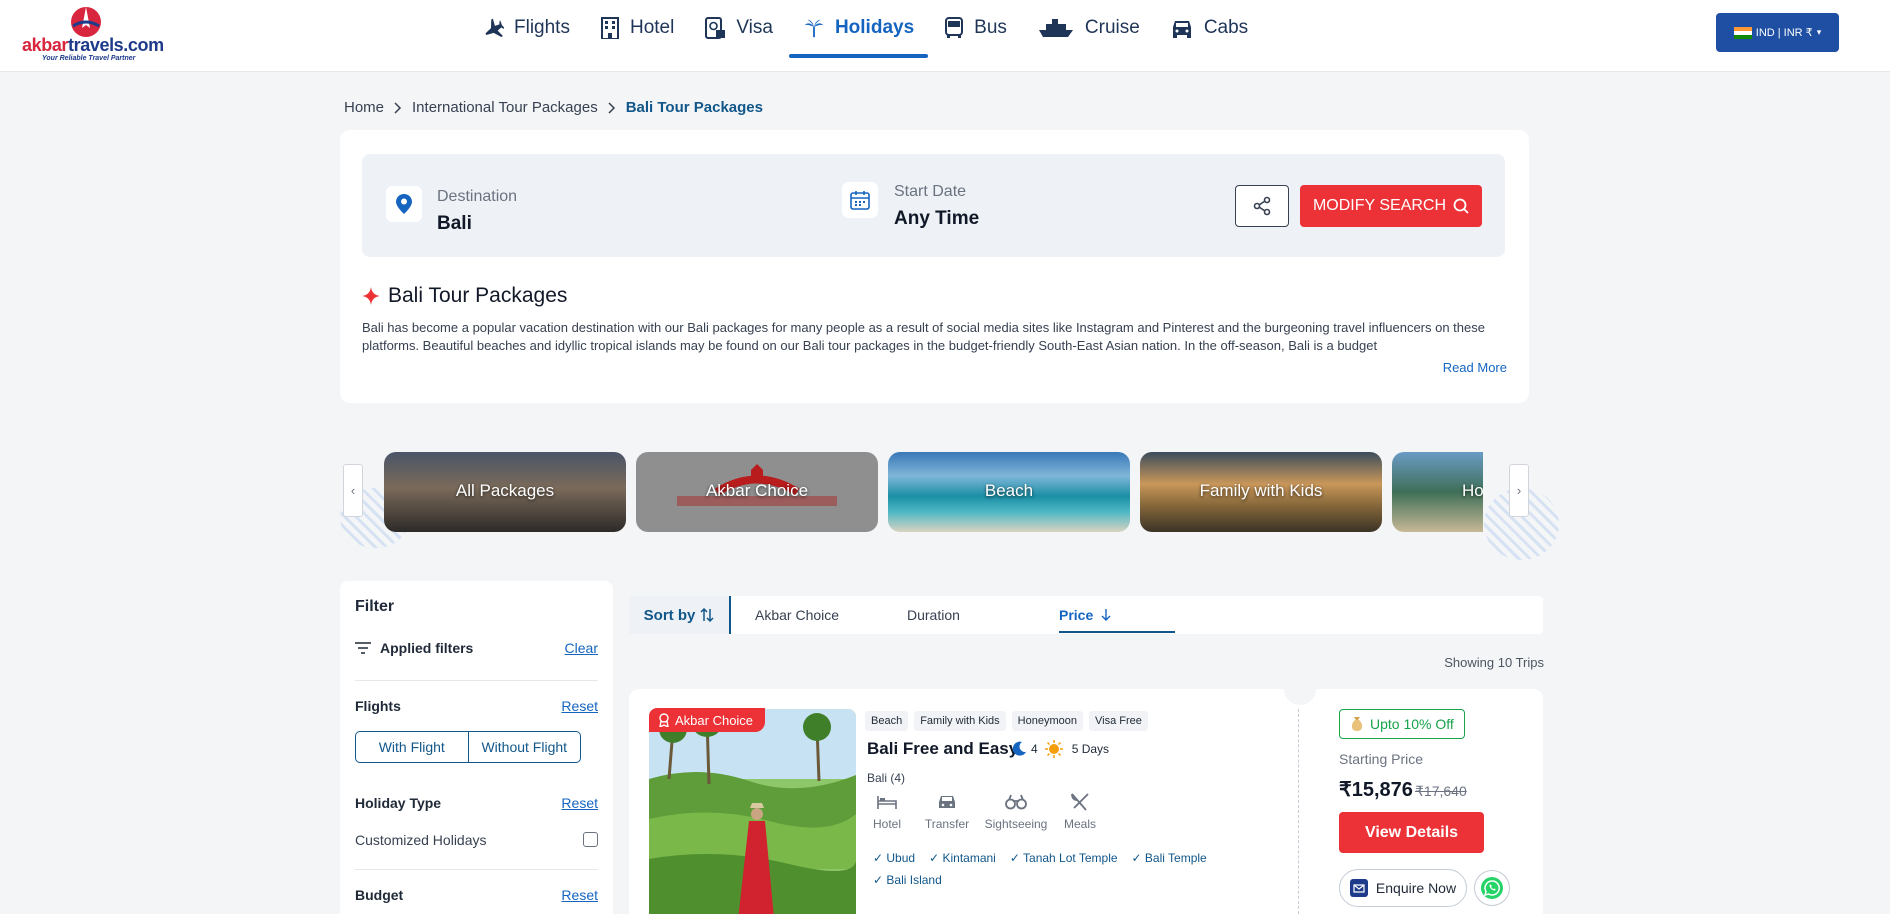  Describe the element at coordinates (1016, 824) in the screenshot. I see `amenity-label: Sightseeing` at that location.